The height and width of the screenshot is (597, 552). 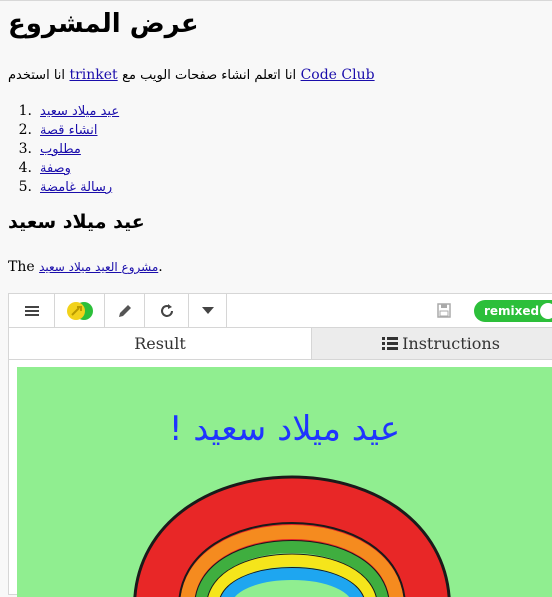 What do you see at coordinates (209, 75) in the screenshot?
I see `intro-text-middle: انا اتعلم انشاء صفحات الويب مع` at bounding box center [209, 75].